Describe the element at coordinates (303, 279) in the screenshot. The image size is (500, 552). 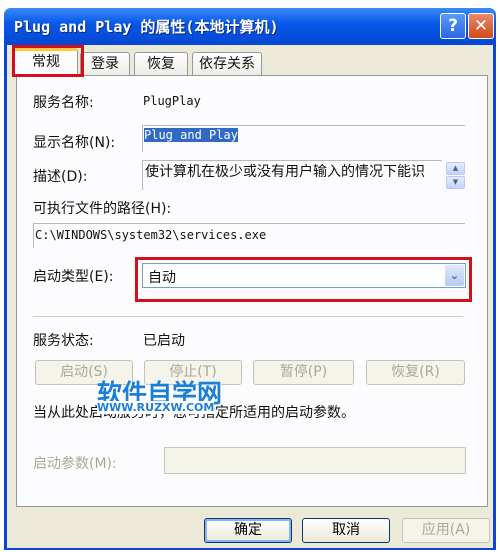
I see `highlight-box-startup` at that location.